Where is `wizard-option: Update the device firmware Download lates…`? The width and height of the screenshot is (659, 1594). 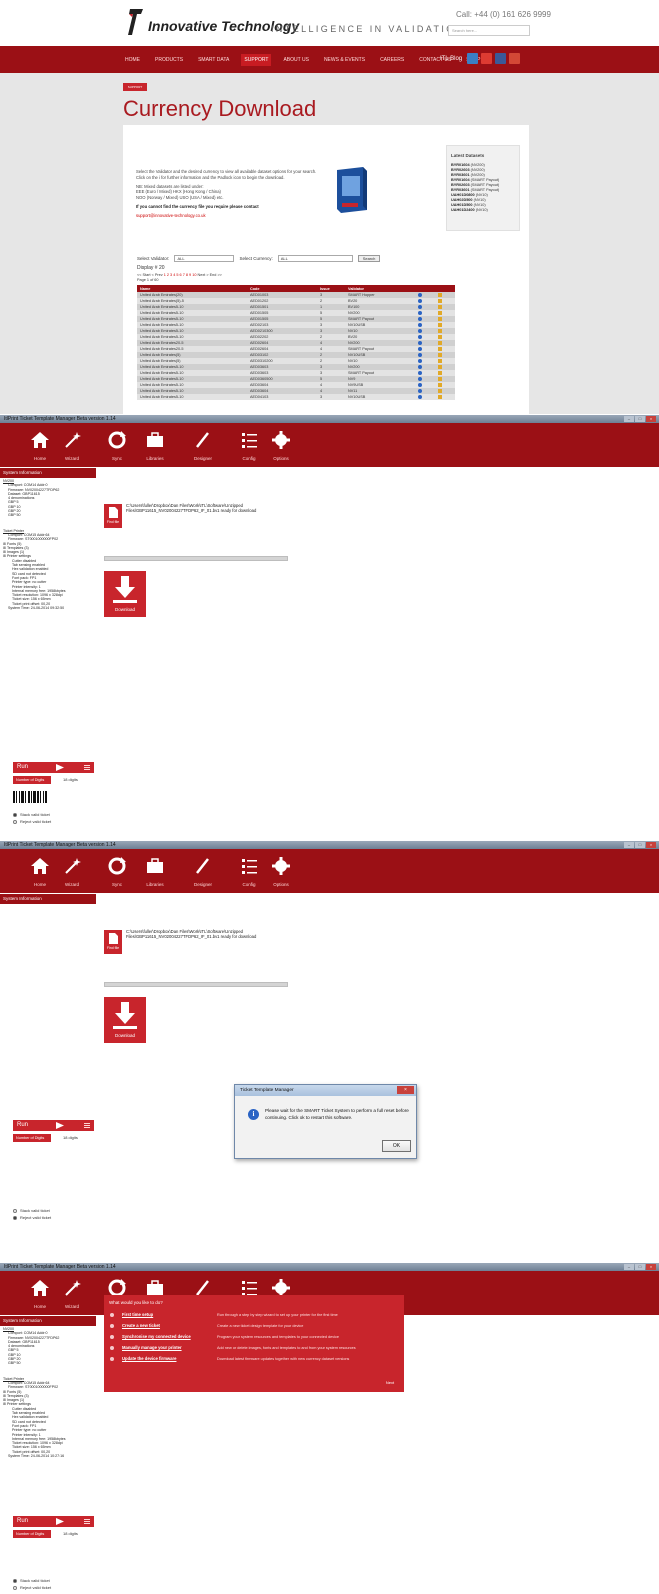
wizard-option: Update the device firmware Download lates… is located at coordinates (255, 1360).